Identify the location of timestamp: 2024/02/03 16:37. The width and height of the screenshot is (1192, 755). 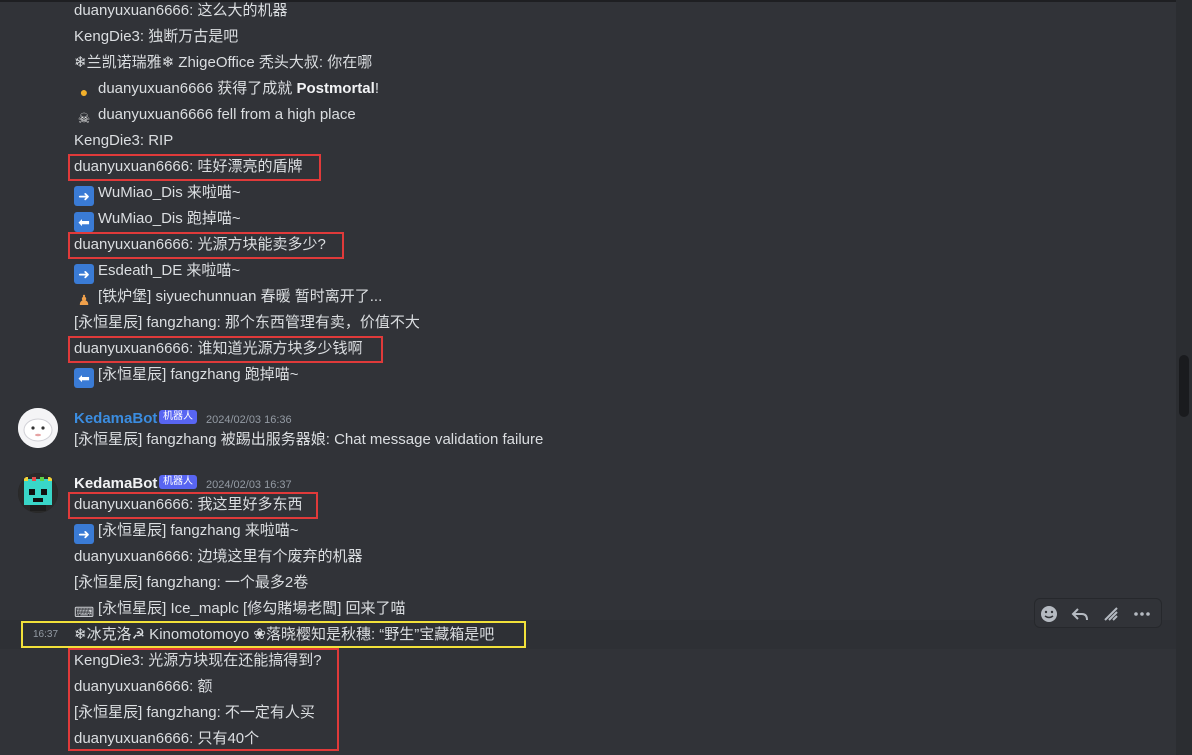
(249, 485).